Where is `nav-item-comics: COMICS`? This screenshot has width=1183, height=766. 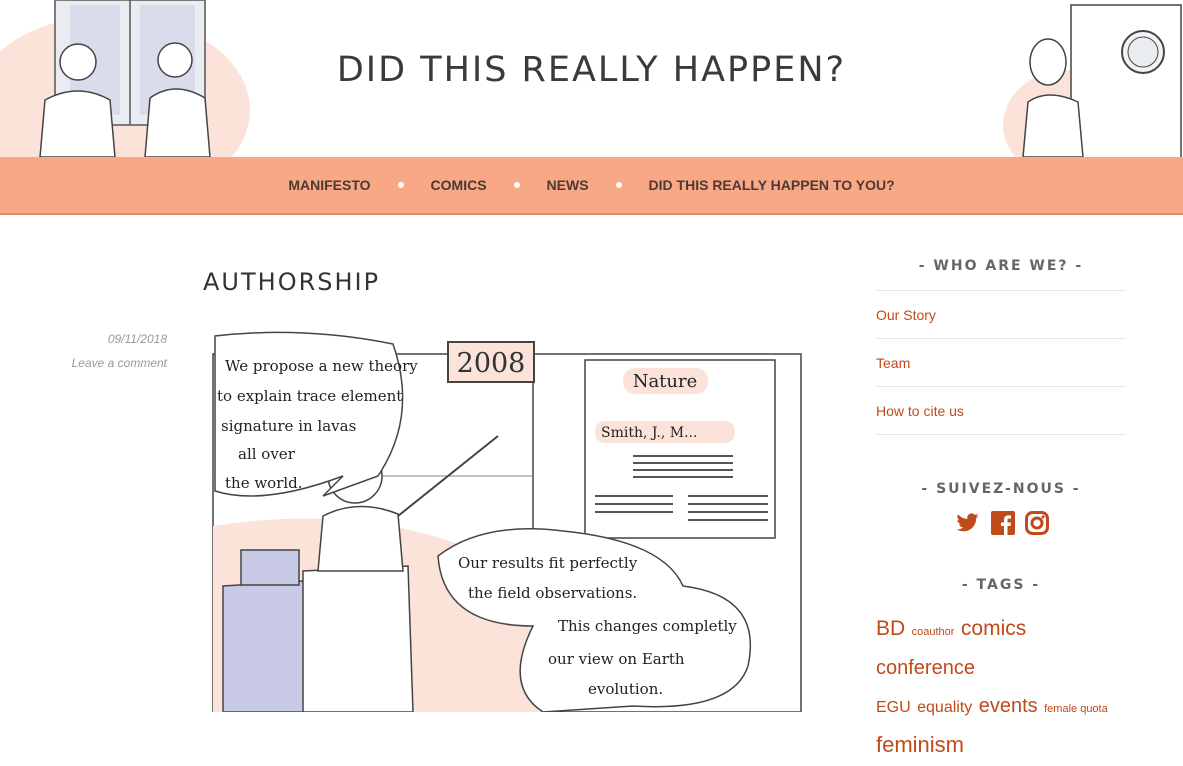
nav-item-comics: COMICS is located at coordinates (459, 185).